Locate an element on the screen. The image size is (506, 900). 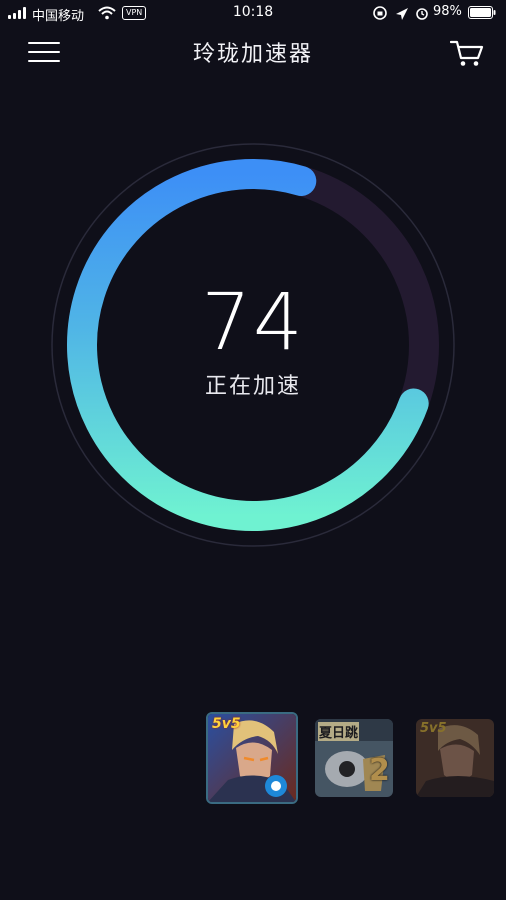
gauge-status-label: 正在加速 is located at coordinates (252, 386).